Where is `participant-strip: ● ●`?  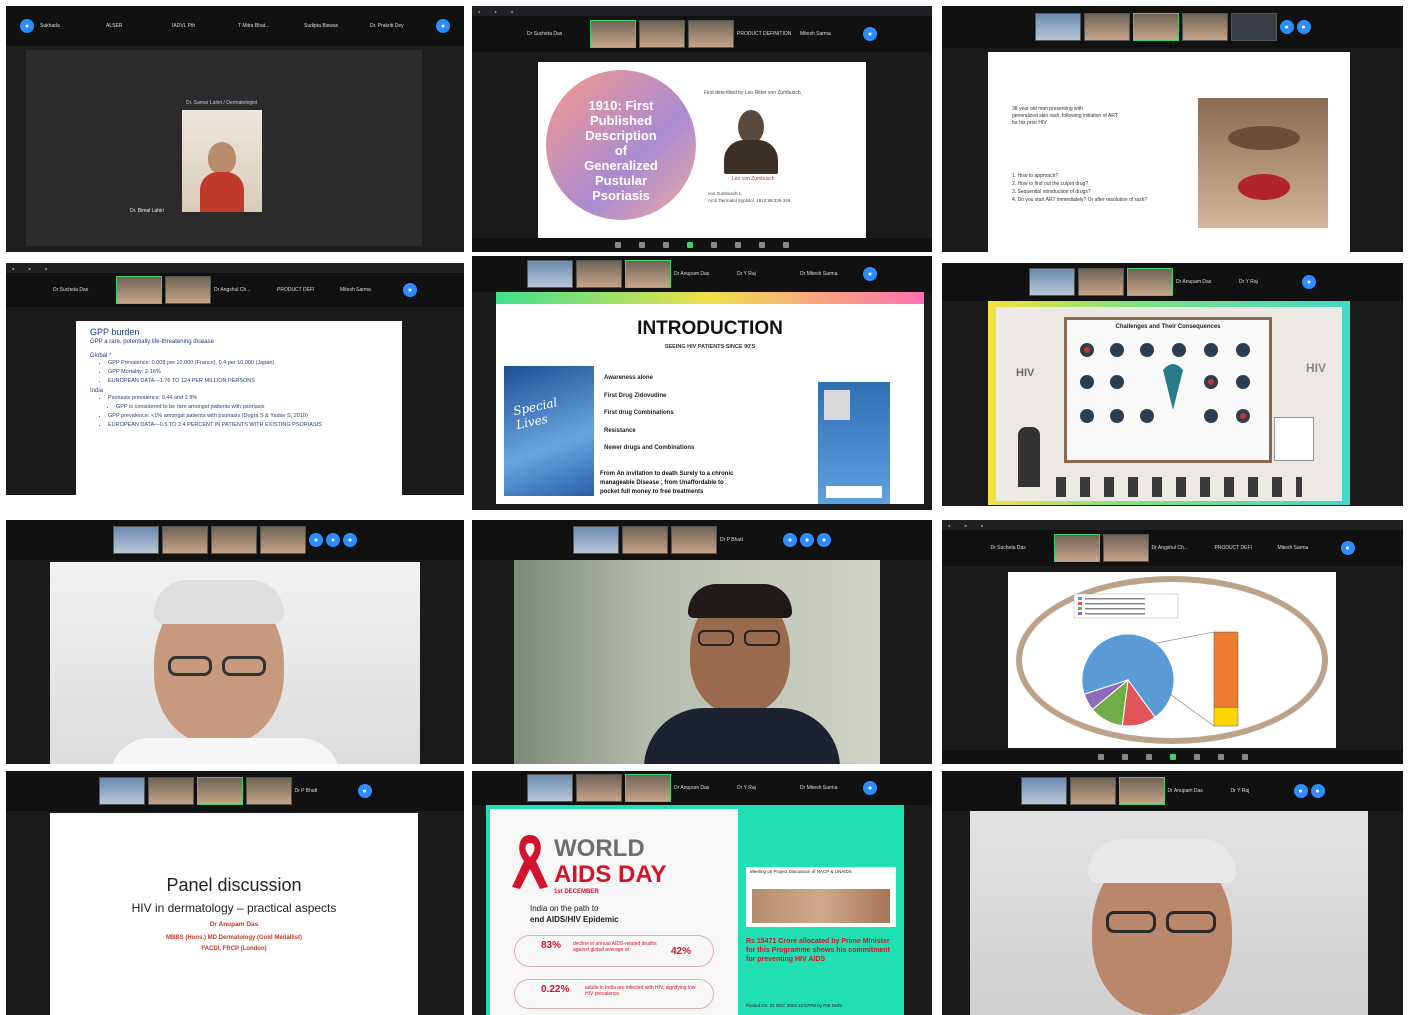
participant-strip: ● ● is located at coordinates (1172, 27).